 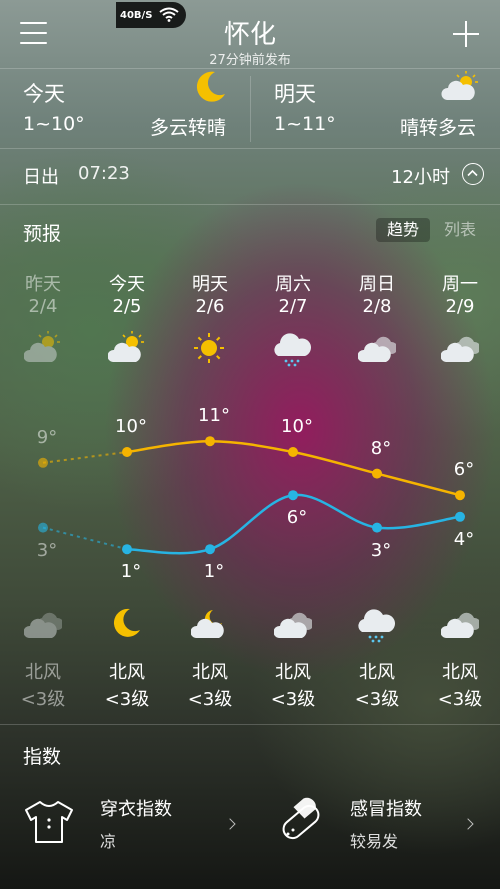 What do you see at coordinates (251, 495) in the screenshot?
I see `temperature-chart` at bounding box center [251, 495].